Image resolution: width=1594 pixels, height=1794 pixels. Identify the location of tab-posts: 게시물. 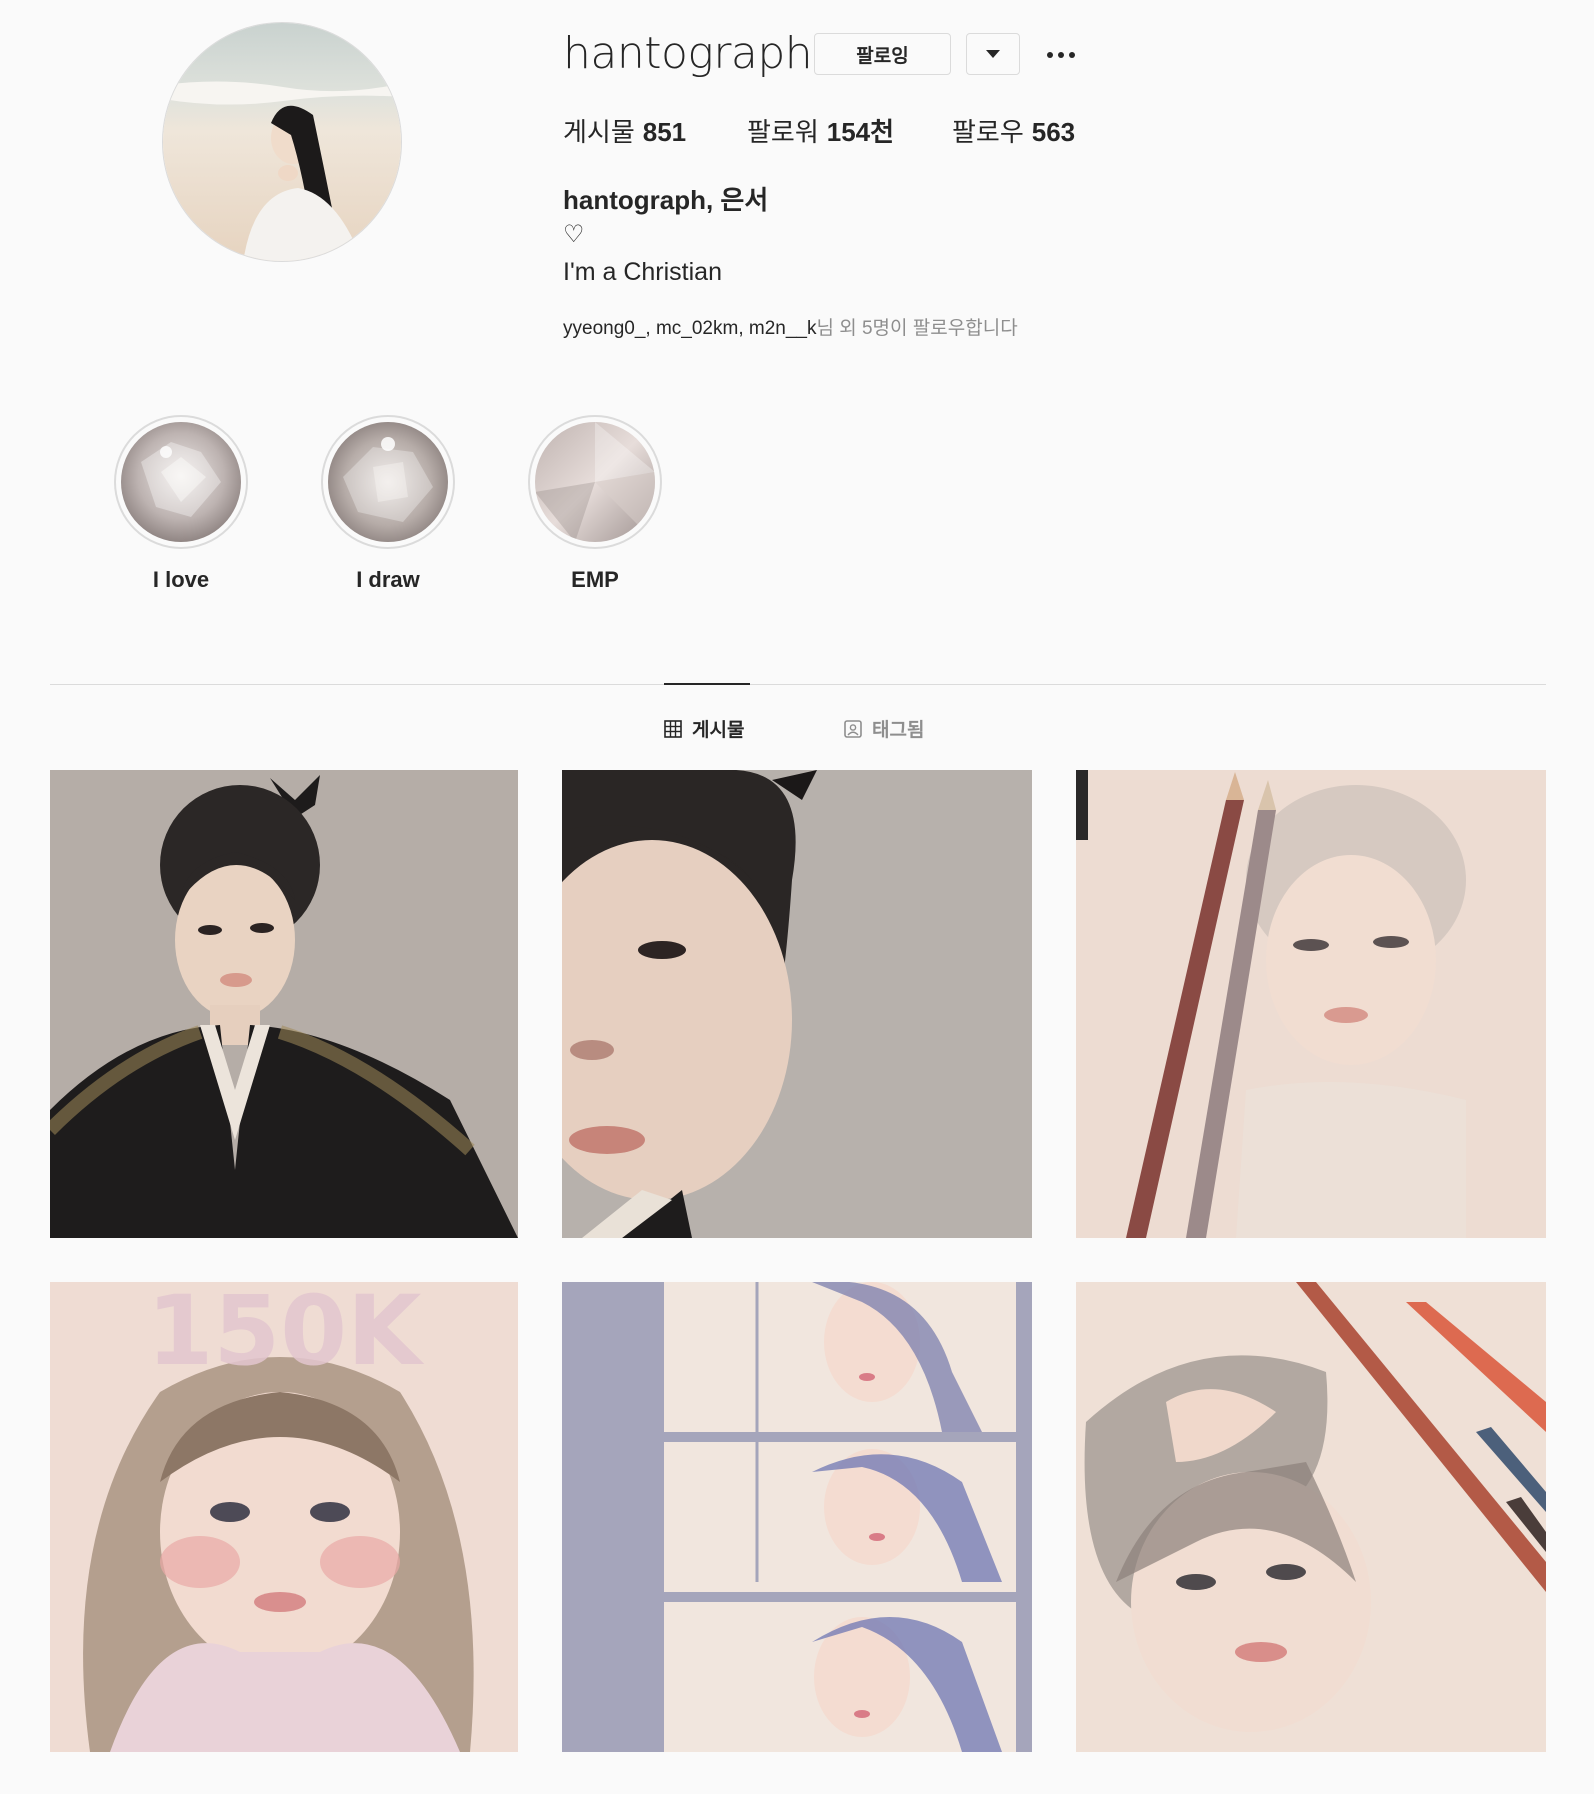
(704, 728).